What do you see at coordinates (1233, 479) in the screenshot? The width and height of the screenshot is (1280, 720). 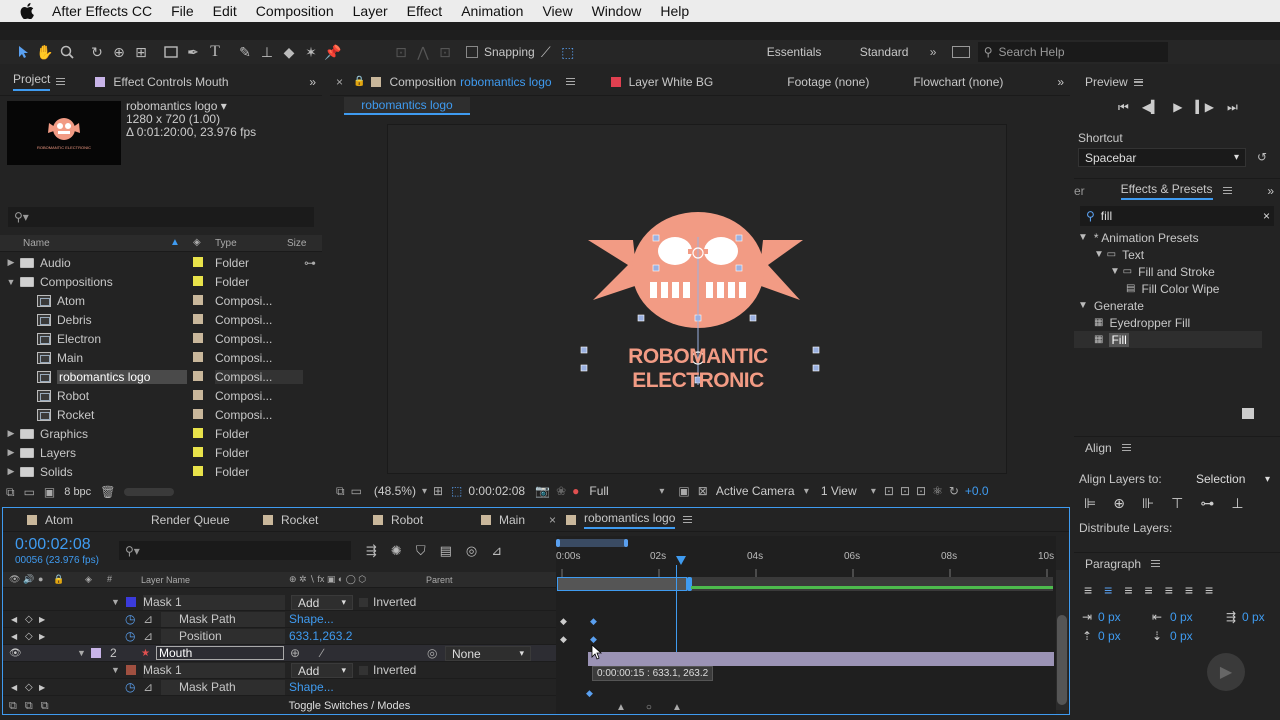 I see `align-to-dropdown: Selection ▾` at bounding box center [1233, 479].